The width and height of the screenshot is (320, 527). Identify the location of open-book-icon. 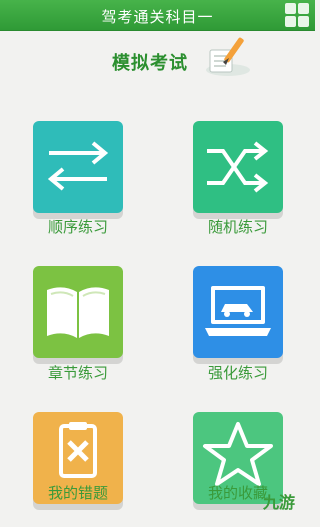
(78, 312).